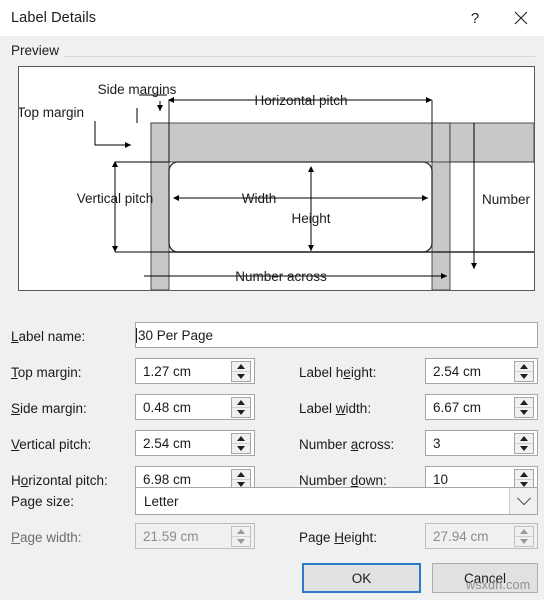 The image size is (544, 600). I want to click on page-width-input: 21.59 cm, so click(195, 536).